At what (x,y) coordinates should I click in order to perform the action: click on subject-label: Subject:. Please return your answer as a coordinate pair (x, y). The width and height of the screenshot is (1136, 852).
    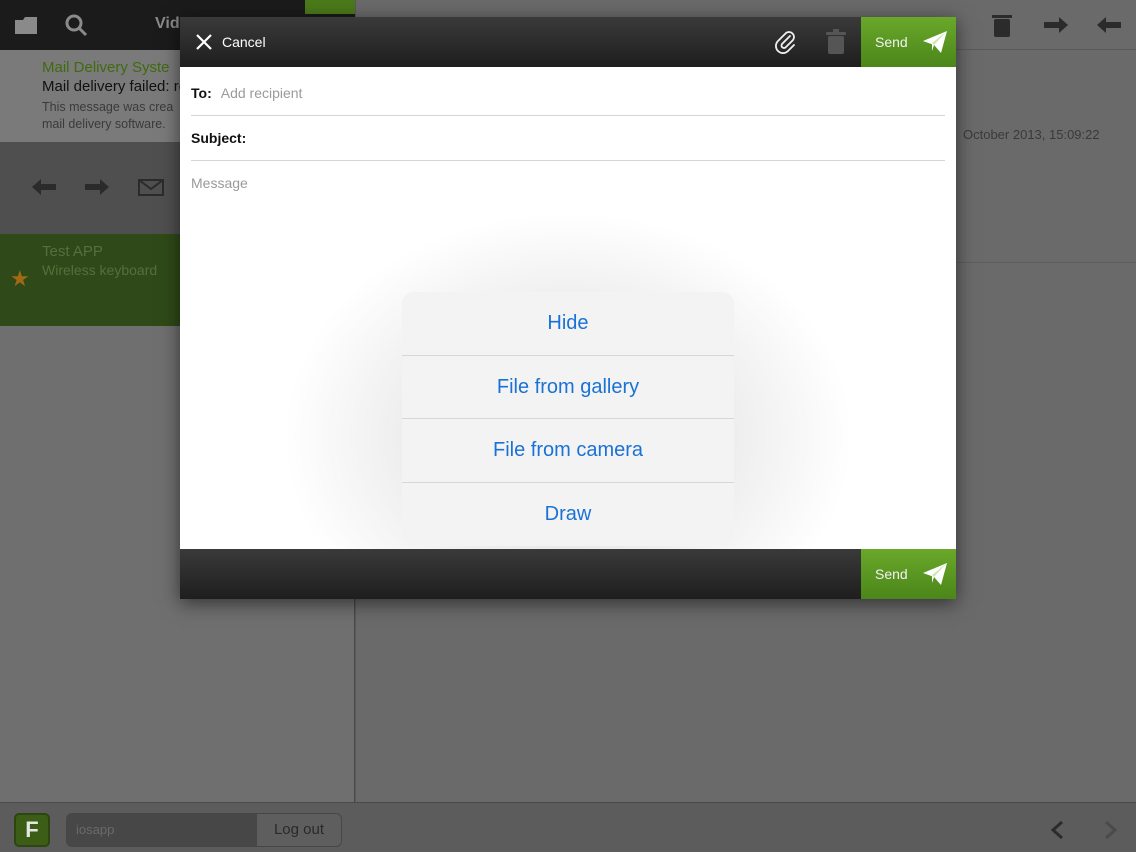
    Looking at the image, I should click on (219, 138).